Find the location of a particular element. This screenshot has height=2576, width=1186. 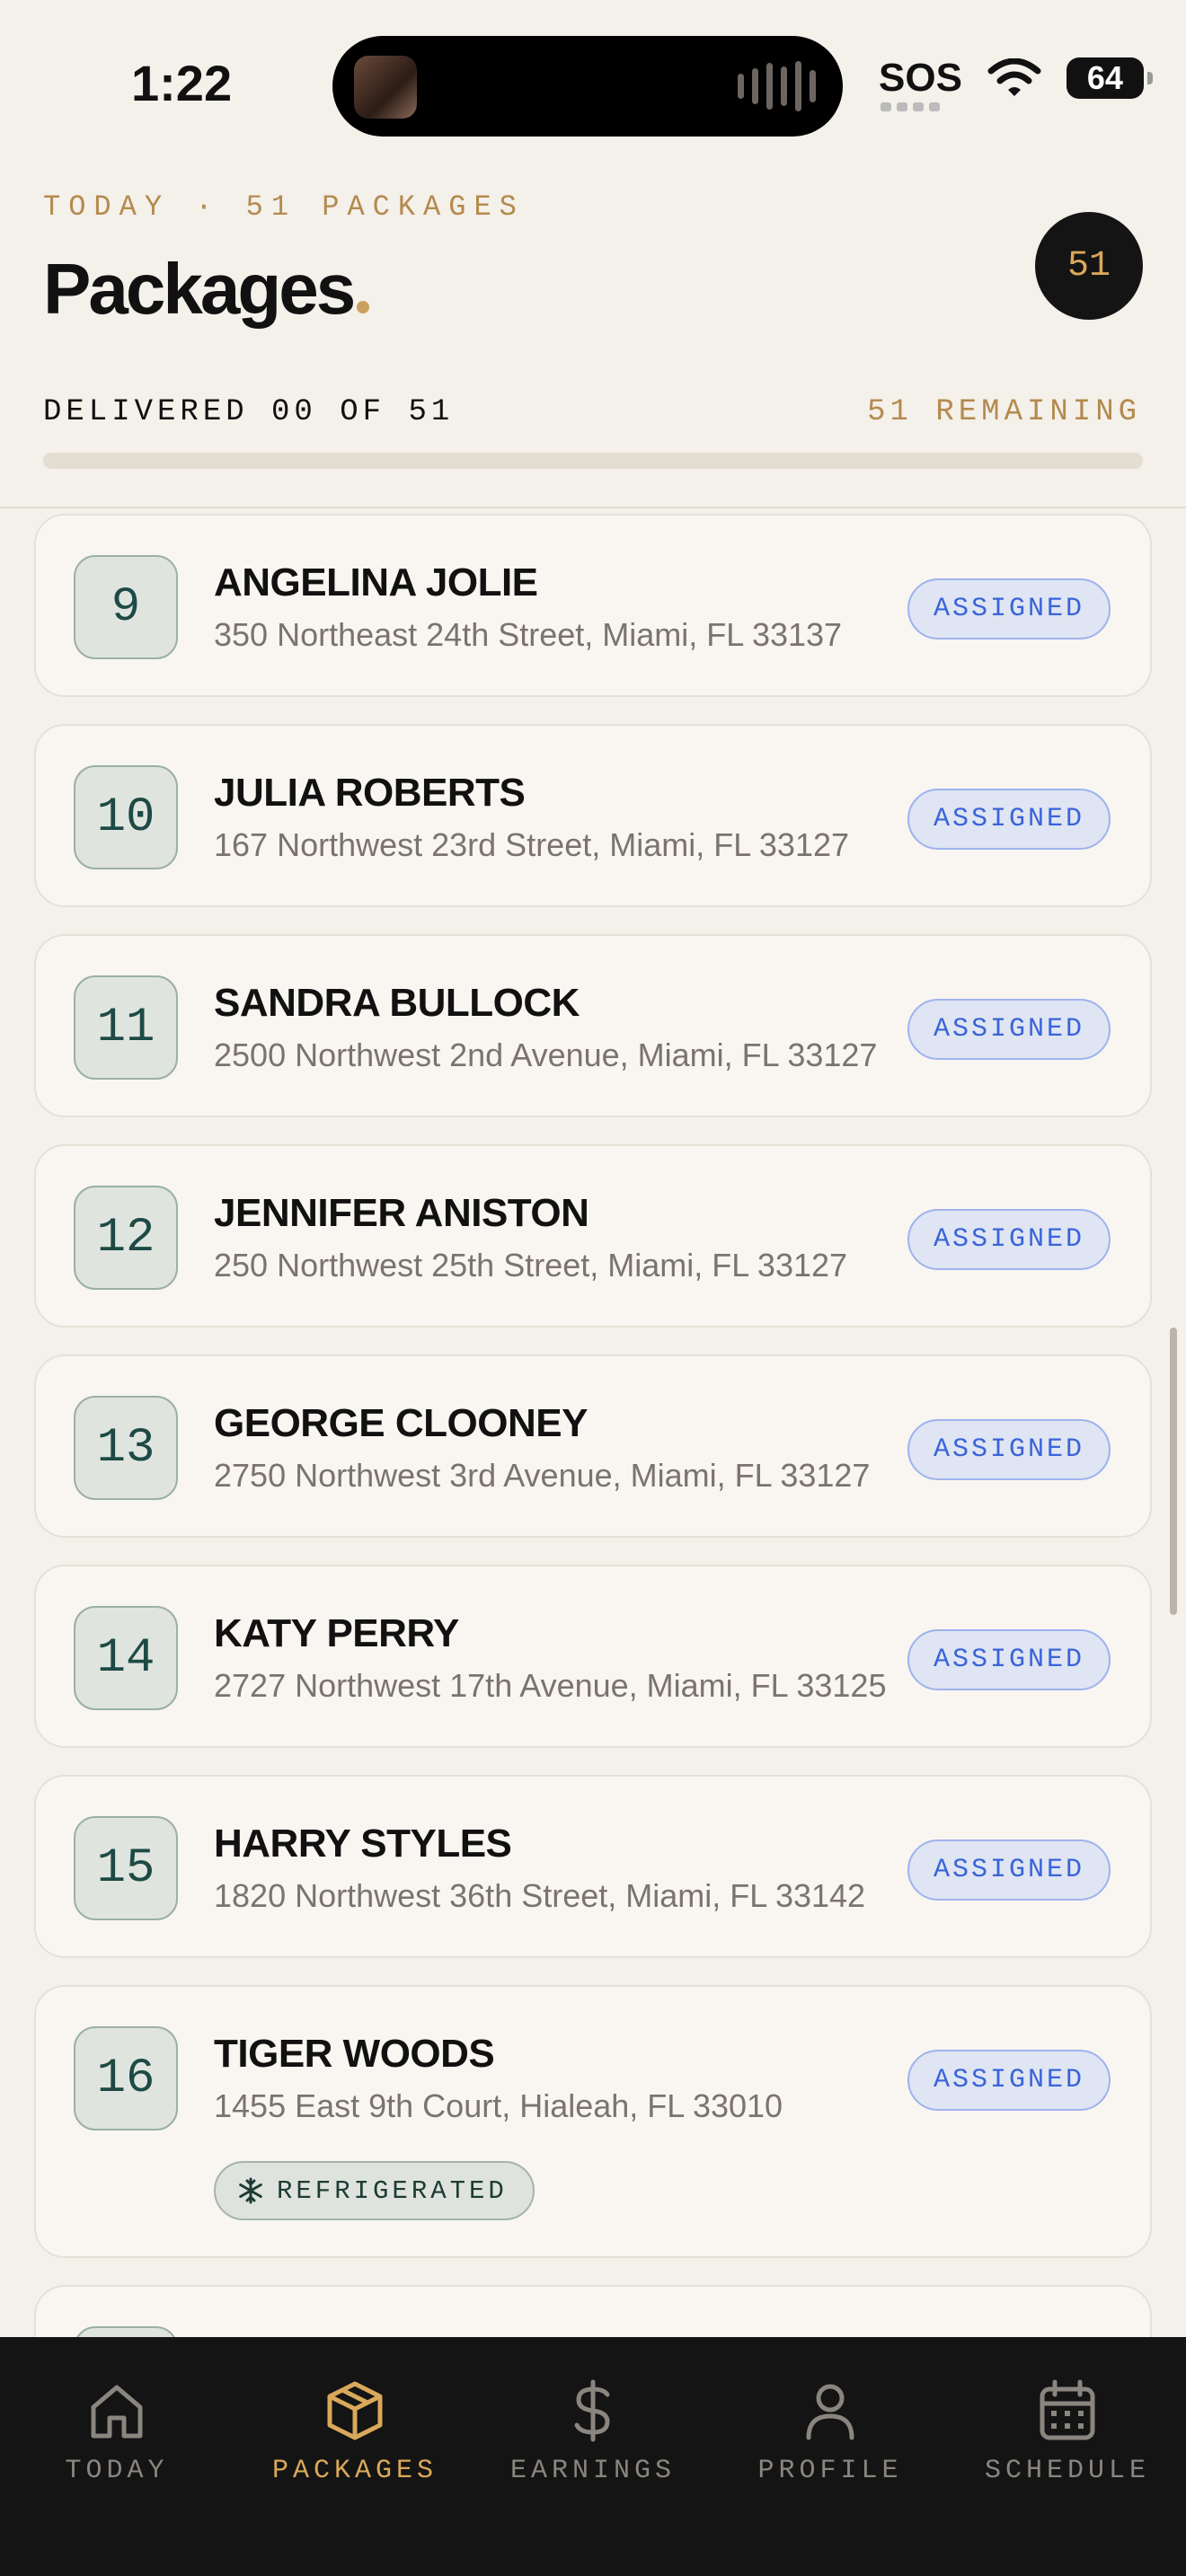

bottom-tab-bar: TODAY PACKAGES EARNINGS PROFILE SCHEDULE is located at coordinates (593, 2456).